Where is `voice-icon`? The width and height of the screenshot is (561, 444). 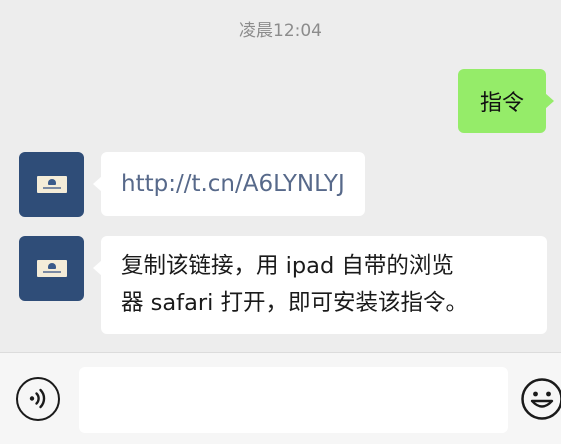
voice-icon is located at coordinates (37, 398).